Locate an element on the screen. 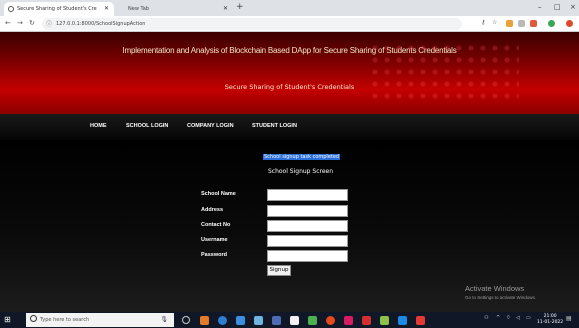  taskbar-clock: 21:00 11-01-2022 is located at coordinates (550, 320).